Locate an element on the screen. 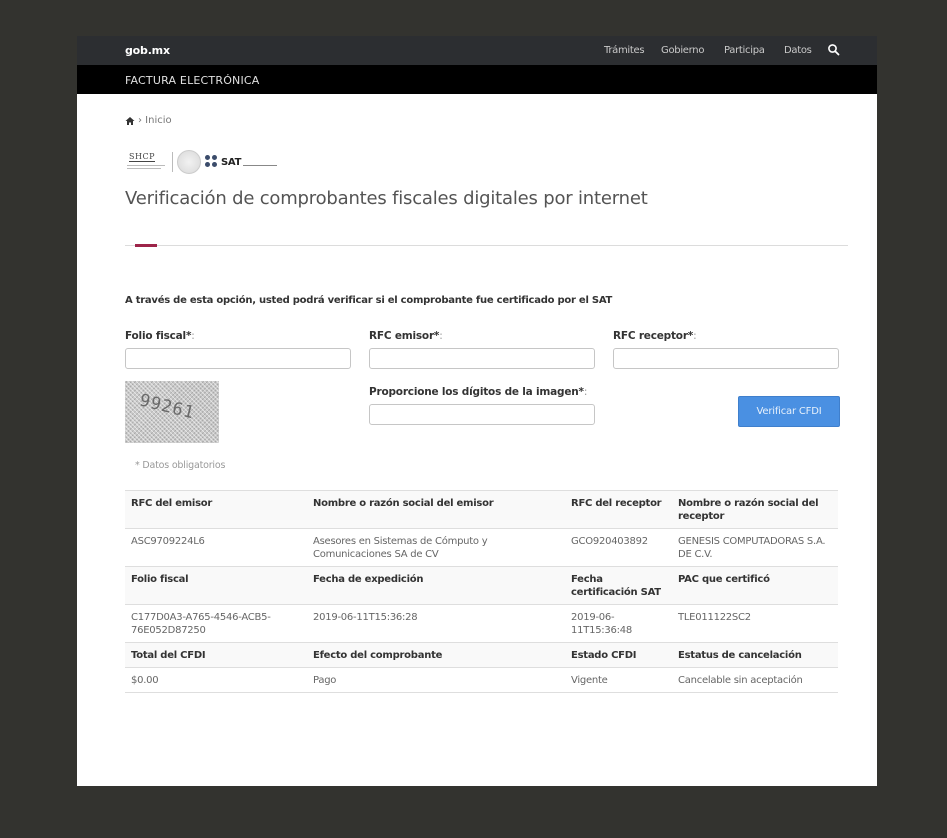  title-accent-bar is located at coordinates (146, 245).